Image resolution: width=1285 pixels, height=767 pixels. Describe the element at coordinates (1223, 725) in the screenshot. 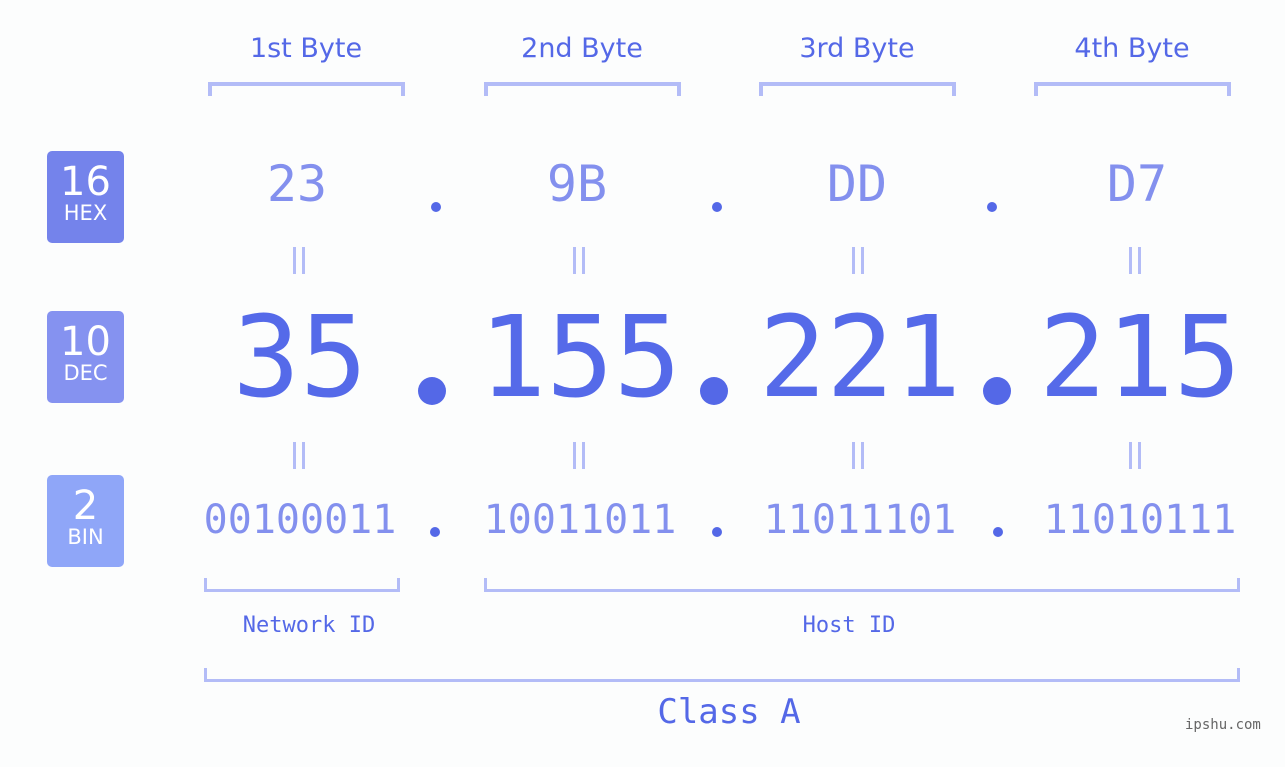

I see `watermark: ipshu.com` at that location.